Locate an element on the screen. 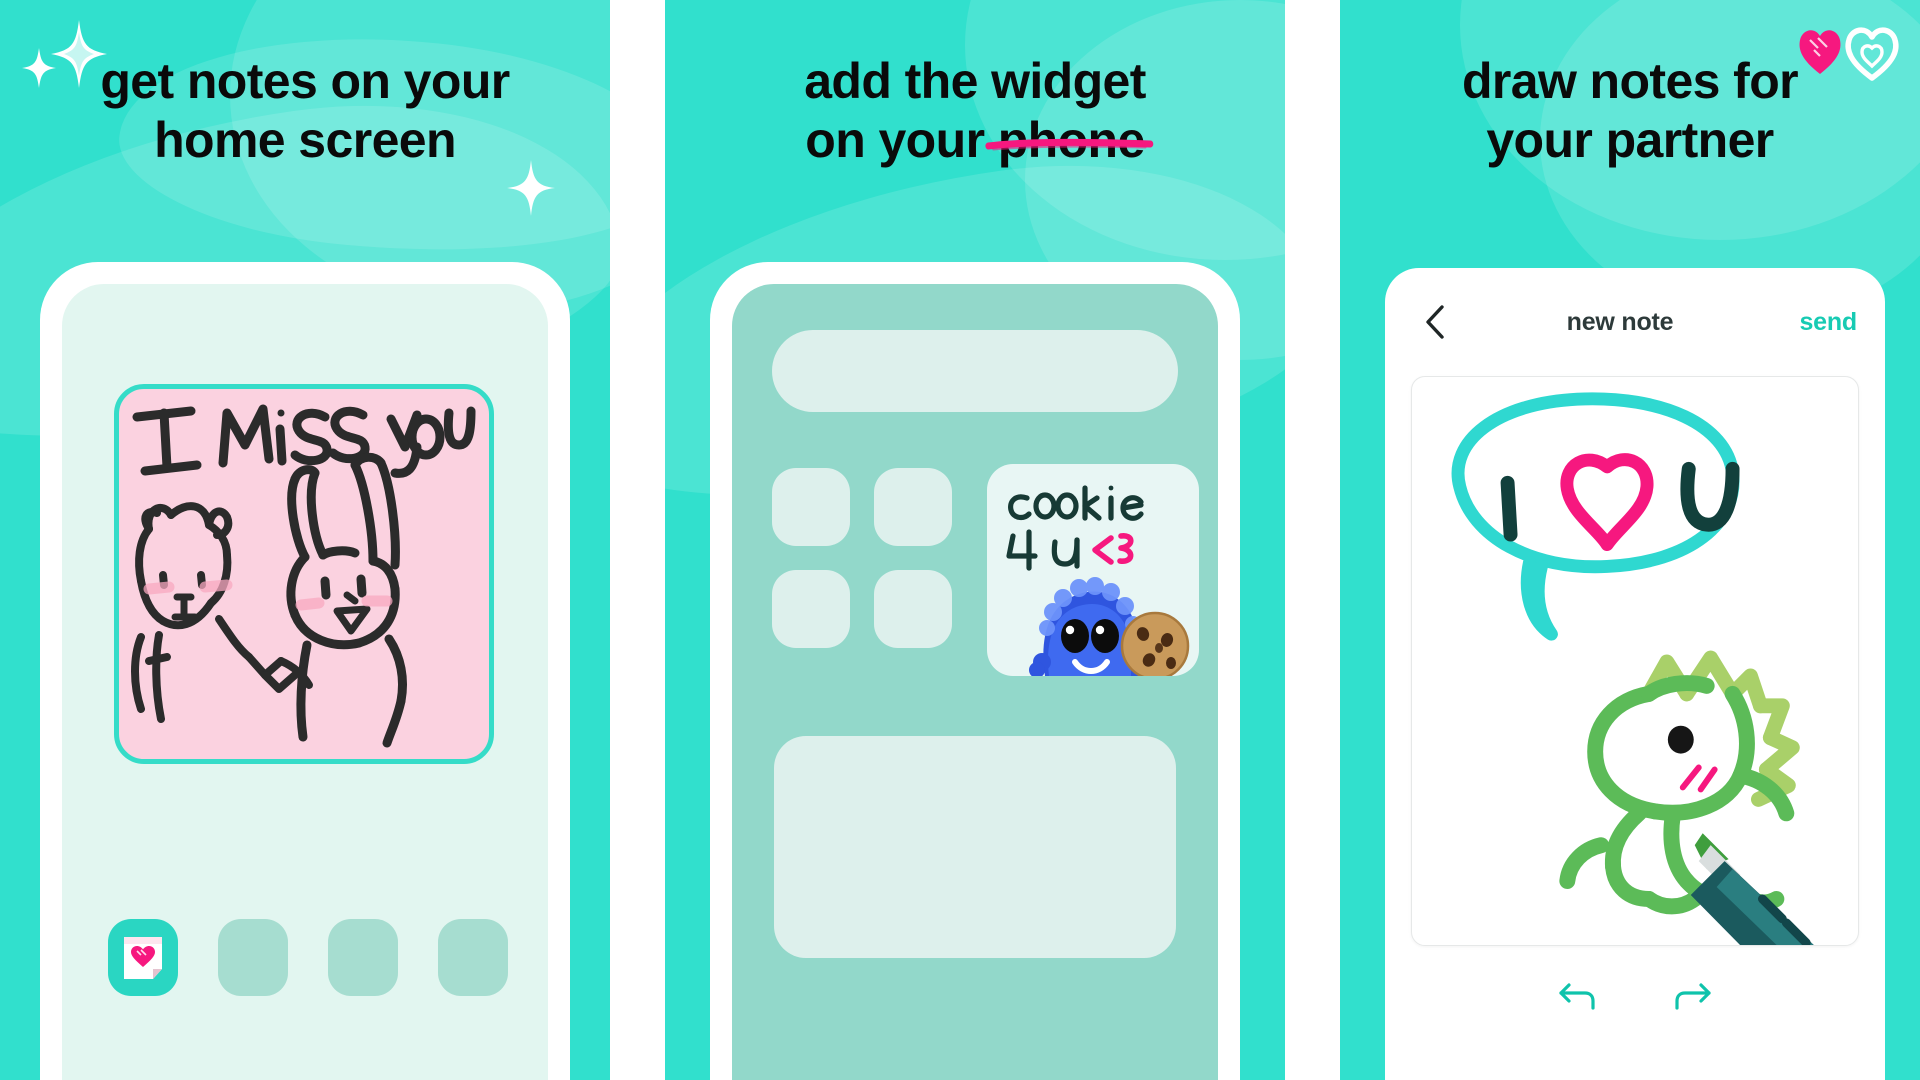 This screenshot has height=1080, width=1920. handwritten-note-drawing is located at coordinates (303, 576).